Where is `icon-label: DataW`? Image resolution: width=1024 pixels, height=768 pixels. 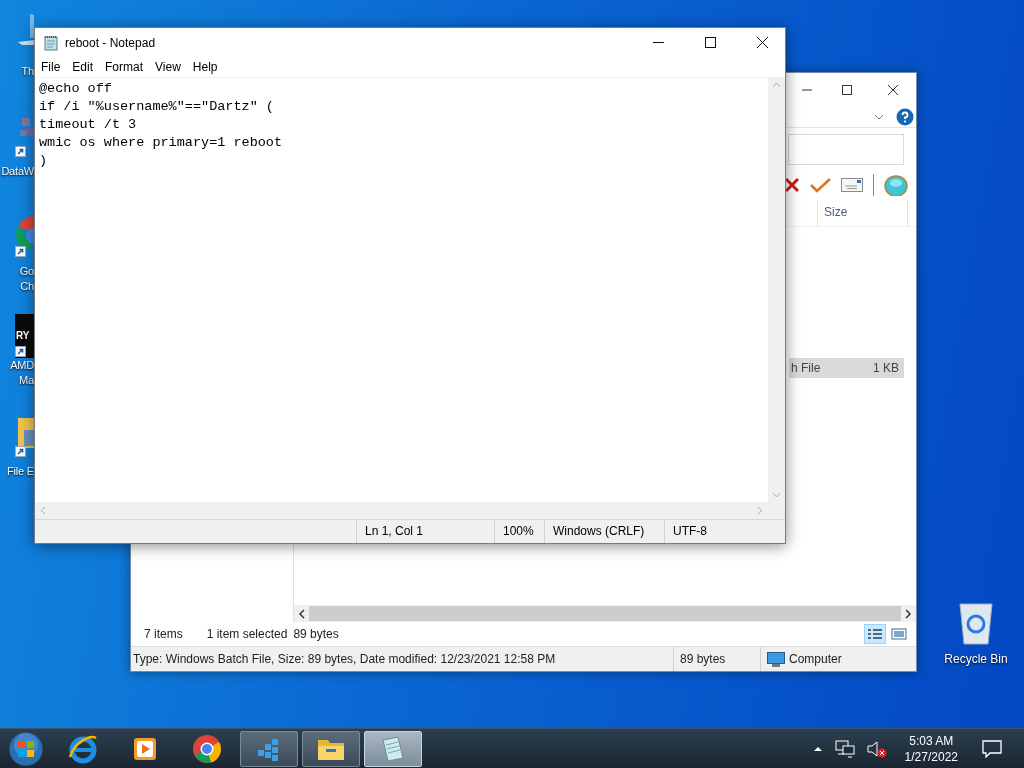 icon-label: DataW is located at coordinates (17, 171).